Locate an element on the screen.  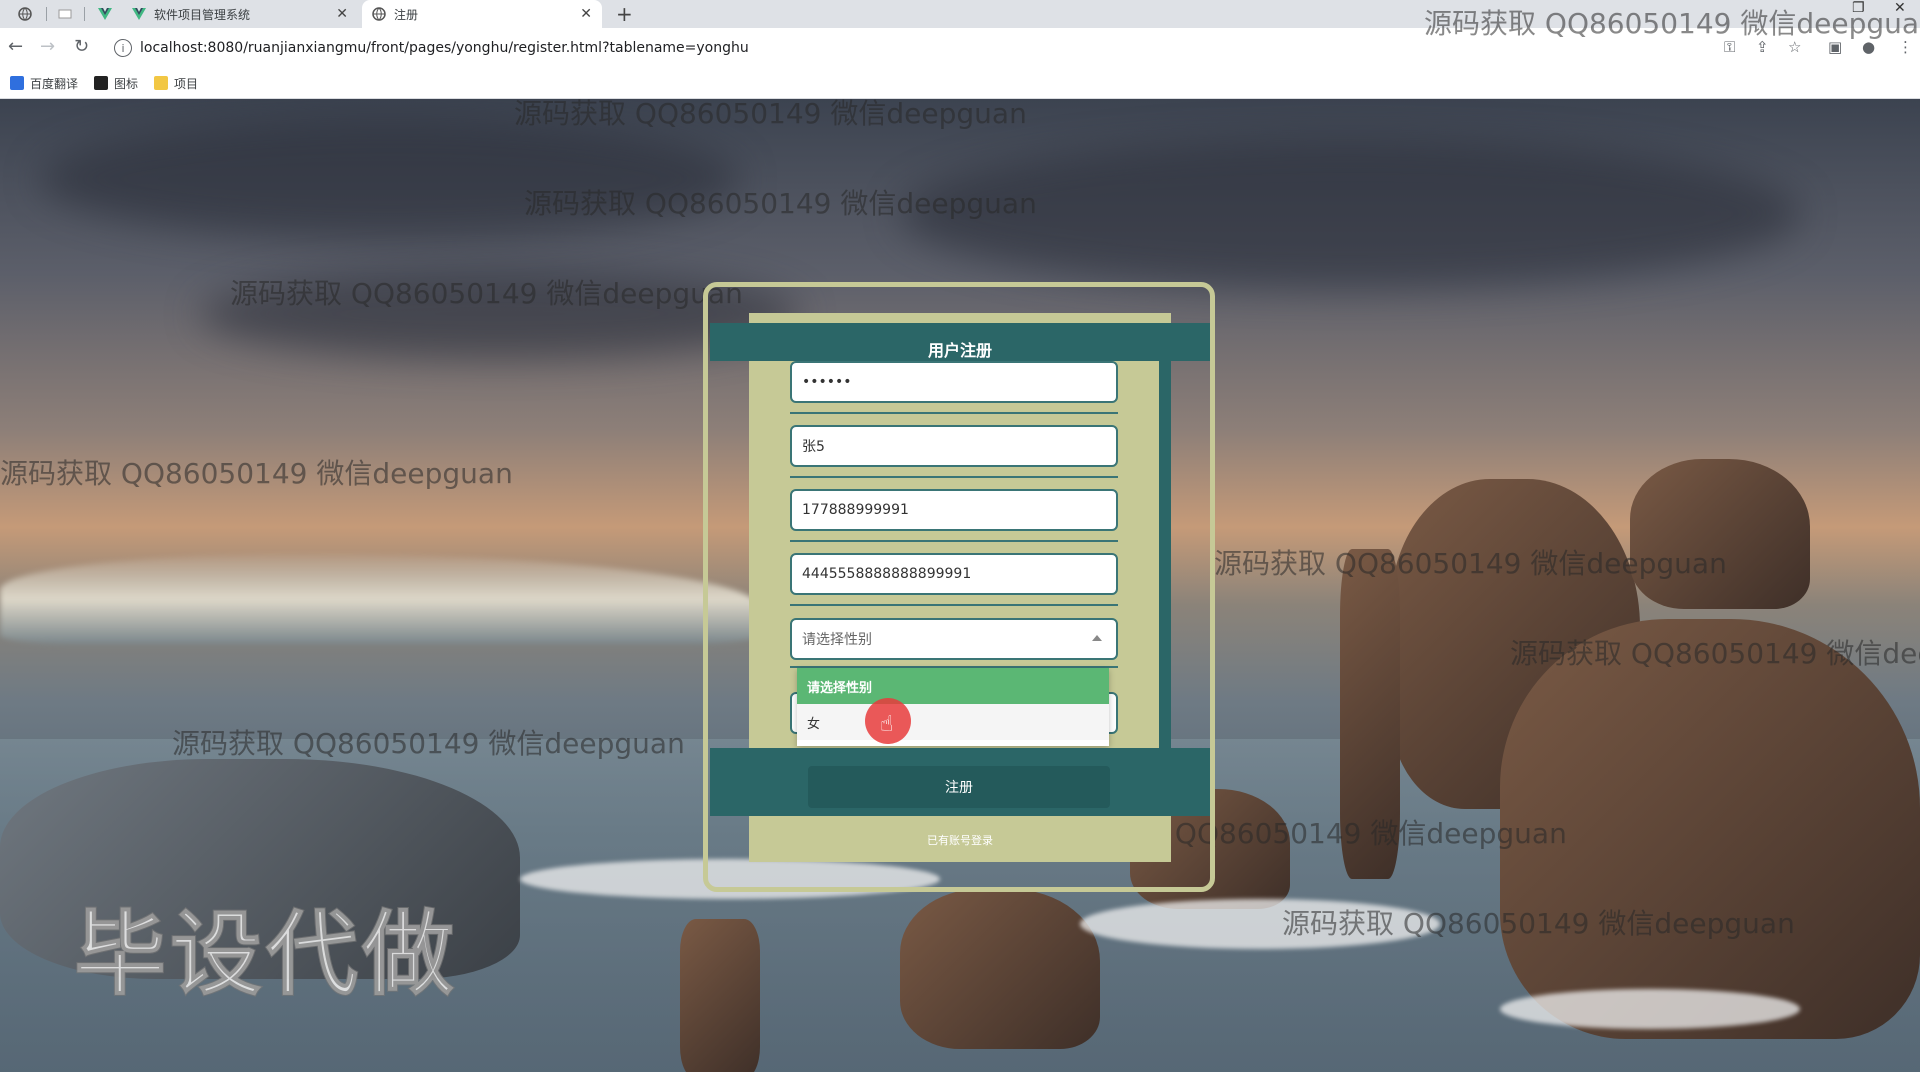
register-button: 注册 is located at coordinates (959, 787).